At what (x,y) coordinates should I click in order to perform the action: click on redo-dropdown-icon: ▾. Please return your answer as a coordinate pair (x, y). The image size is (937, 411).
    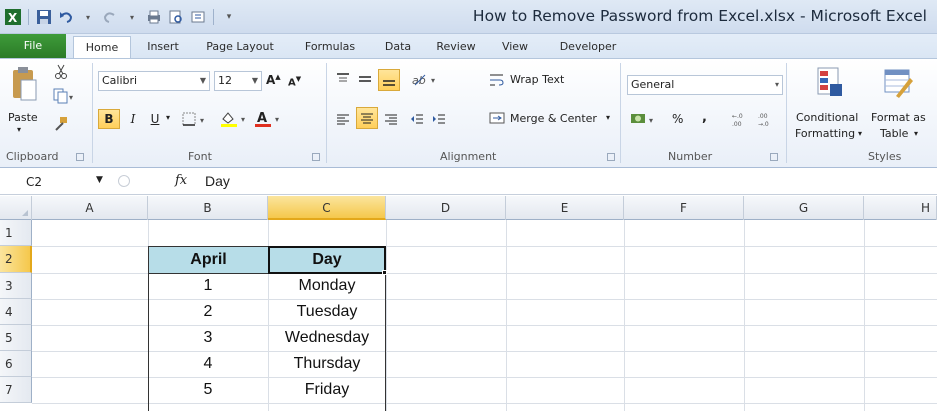
    Looking at the image, I should click on (132, 17).